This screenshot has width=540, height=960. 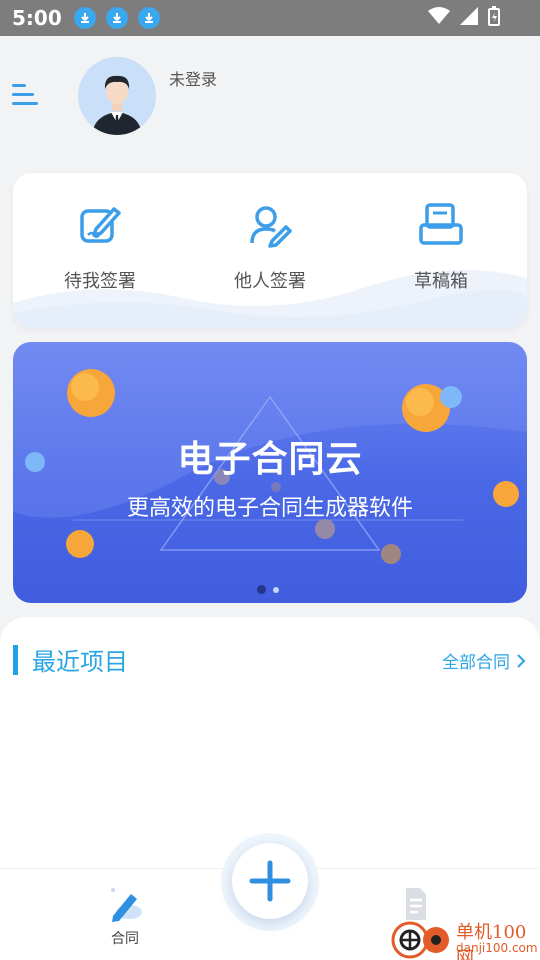 What do you see at coordinates (497, 948) in the screenshot?
I see `watermark-url: danji100.com` at bounding box center [497, 948].